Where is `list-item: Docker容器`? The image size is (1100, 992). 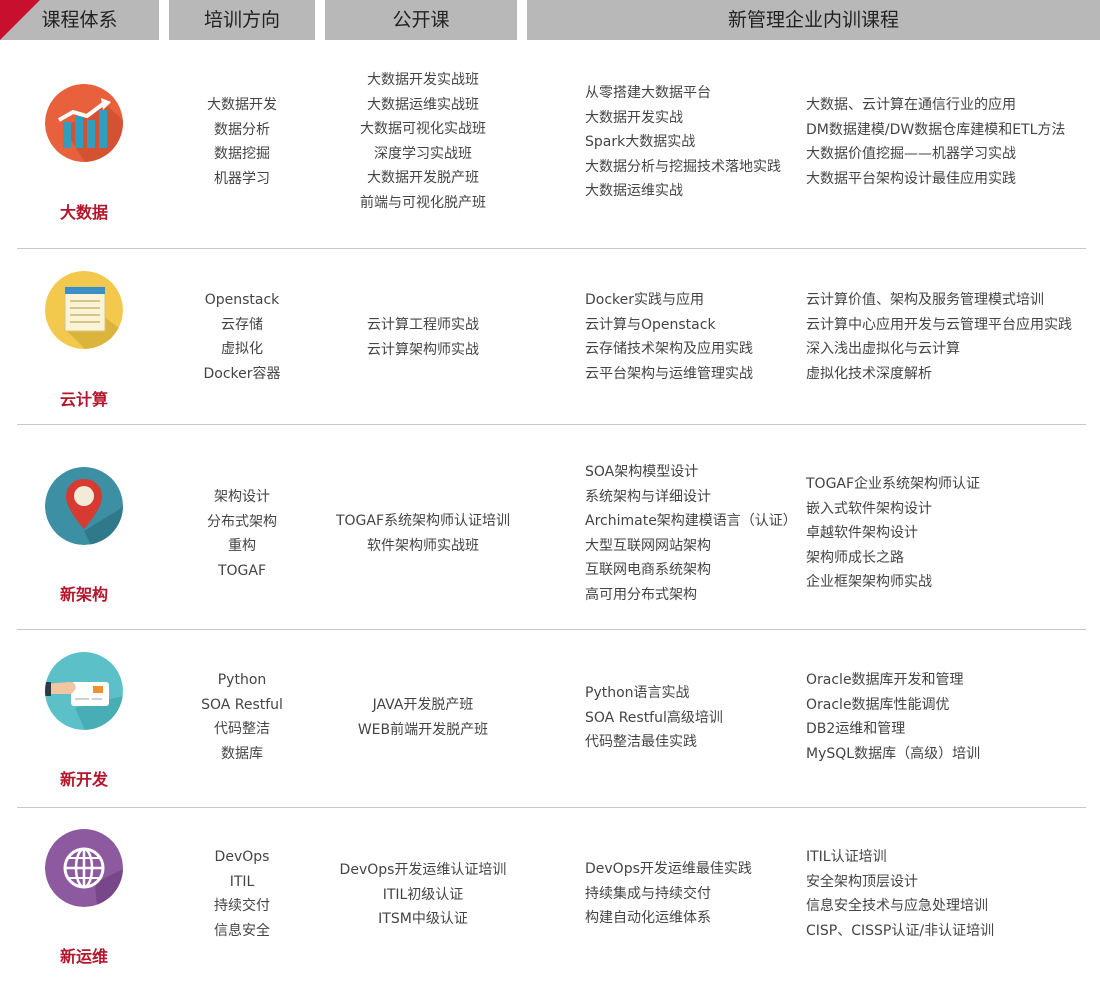 list-item: Docker容器 is located at coordinates (242, 373).